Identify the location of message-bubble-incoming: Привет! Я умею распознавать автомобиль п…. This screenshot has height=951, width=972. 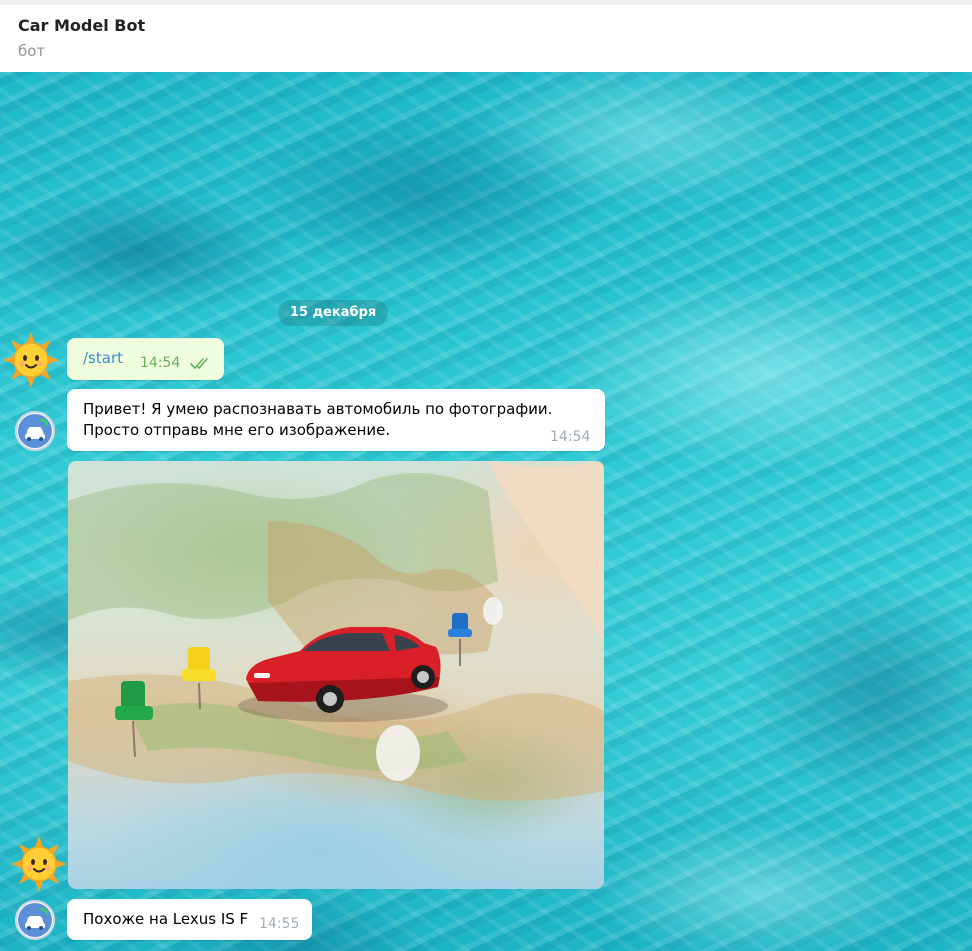
(336, 420).